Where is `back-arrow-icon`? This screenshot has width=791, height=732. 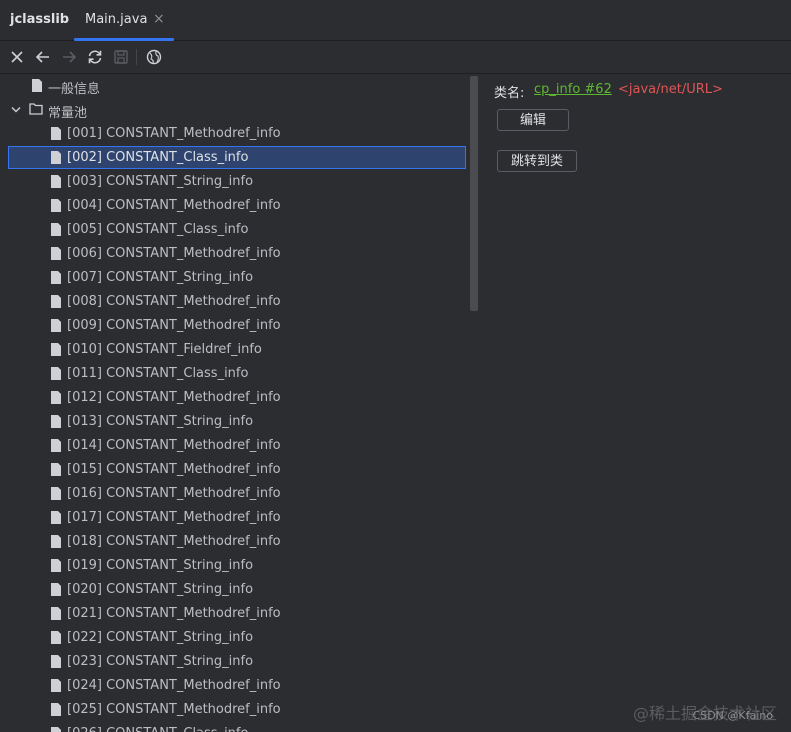 back-arrow-icon is located at coordinates (43, 57).